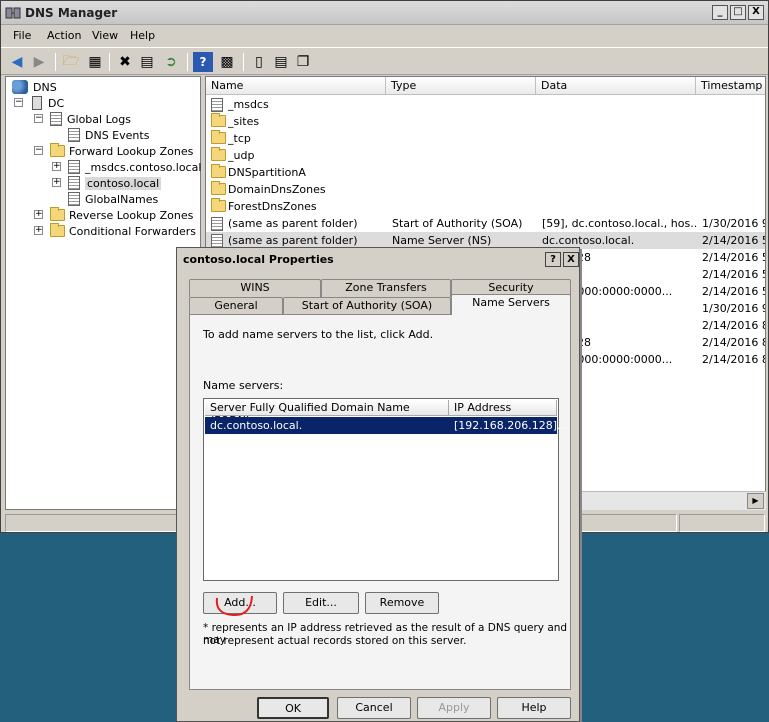 The height and width of the screenshot is (722, 769). I want to click on scroll-right-icon: ▶, so click(755, 501).